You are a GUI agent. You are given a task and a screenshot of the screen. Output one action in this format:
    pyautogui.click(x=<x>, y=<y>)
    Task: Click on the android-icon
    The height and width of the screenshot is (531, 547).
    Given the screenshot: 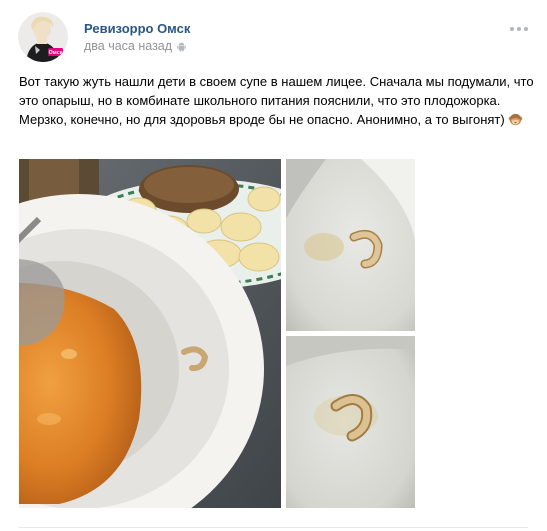 What is the action you would take?
    pyautogui.click(x=181, y=47)
    